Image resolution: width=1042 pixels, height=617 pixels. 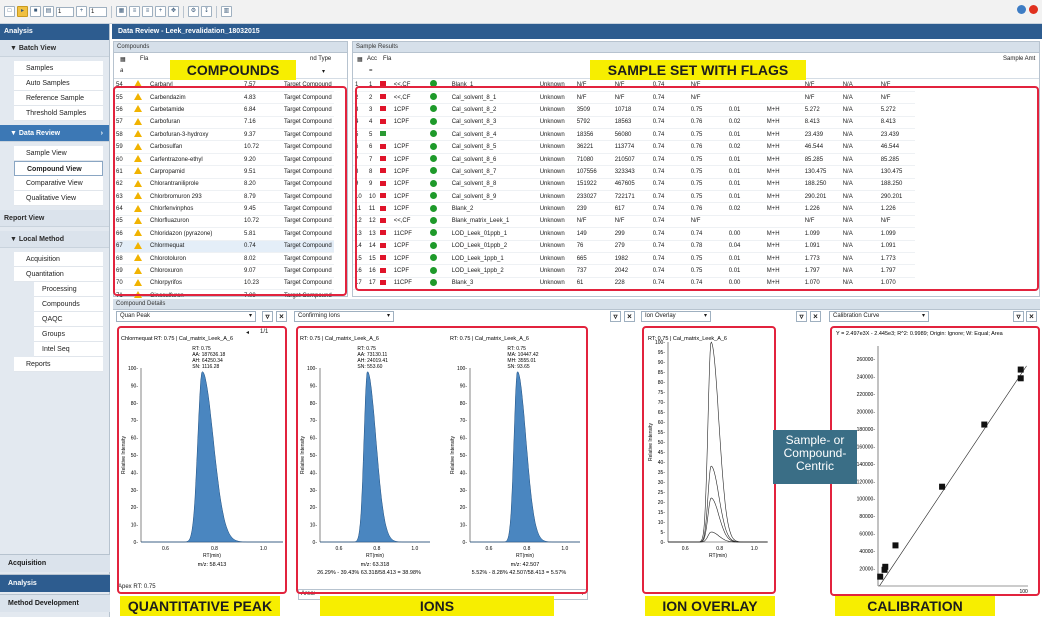 What do you see at coordinates (41, 239) in the screenshot?
I see `nav-section-label: Local Method` at bounding box center [41, 239].